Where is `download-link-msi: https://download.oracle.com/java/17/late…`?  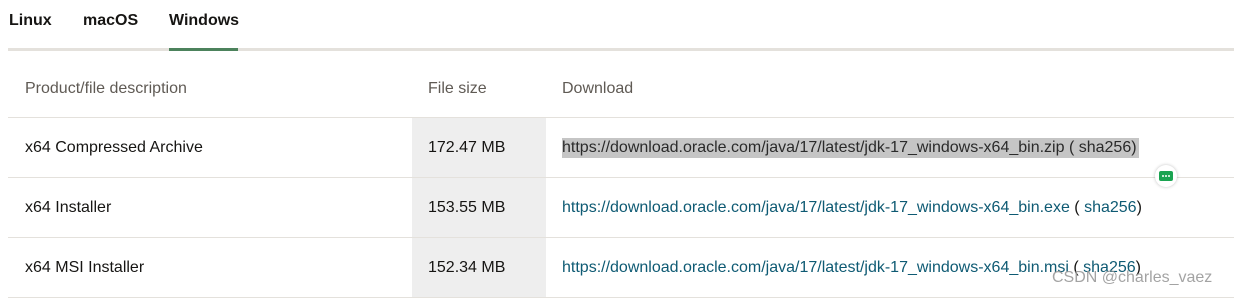
download-link-msi: https://download.oracle.com/java/17/late… is located at coordinates (815, 268).